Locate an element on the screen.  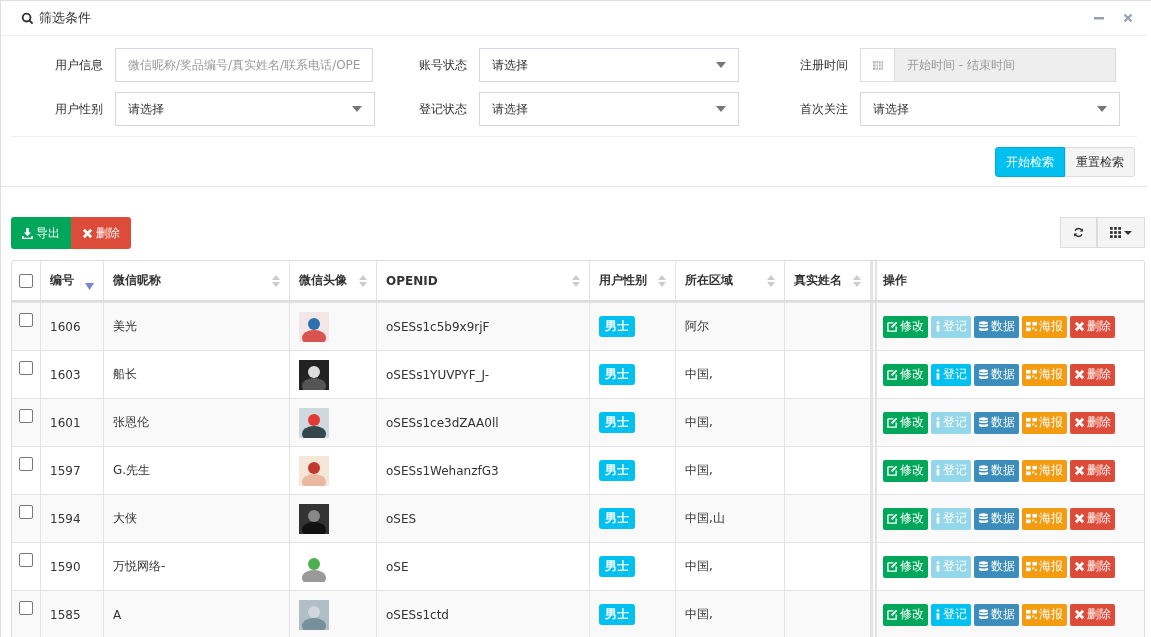
date-range-field: 开始时间 - 结束时间 is located at coordinates (988, 65).